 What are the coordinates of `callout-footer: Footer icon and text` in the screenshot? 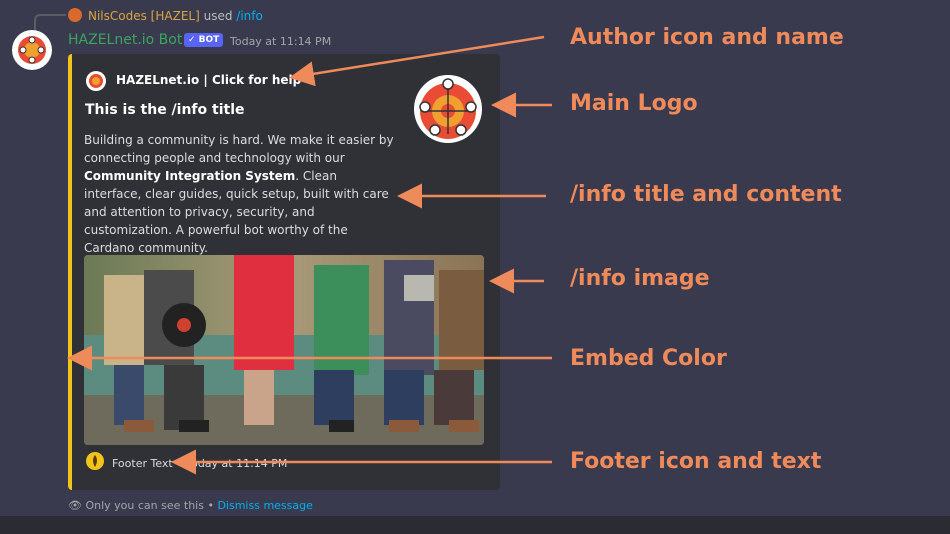 It's located at (696, 461).